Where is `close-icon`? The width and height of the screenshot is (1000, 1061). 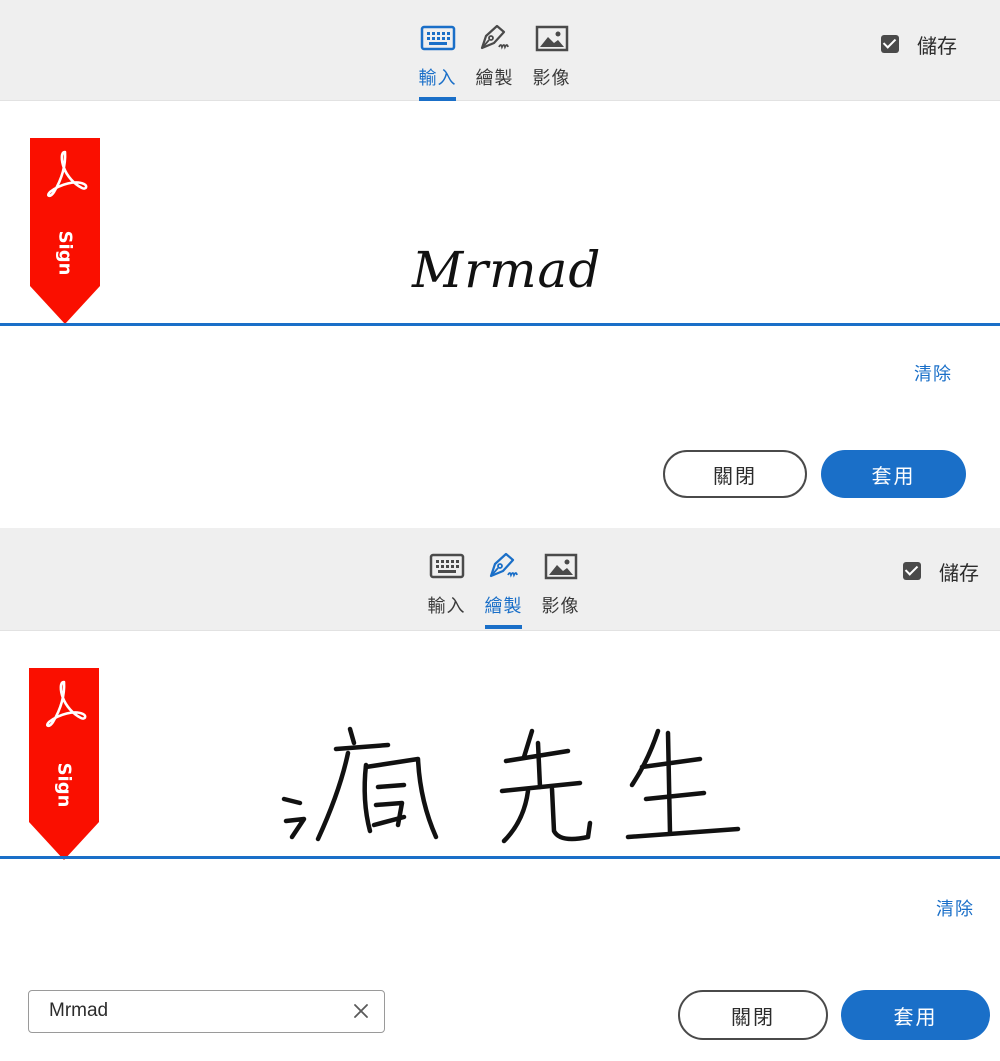
close-icon is located at coordinates (361, 1011).